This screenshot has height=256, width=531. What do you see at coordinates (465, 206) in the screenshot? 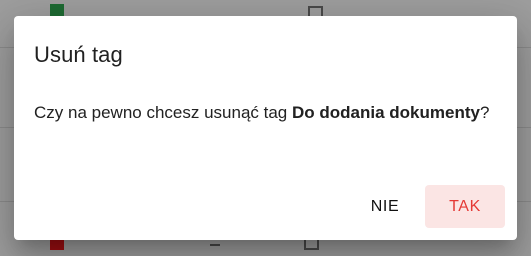
I see `confirm-delete-button: TAK` at bounding box center [465, 206].